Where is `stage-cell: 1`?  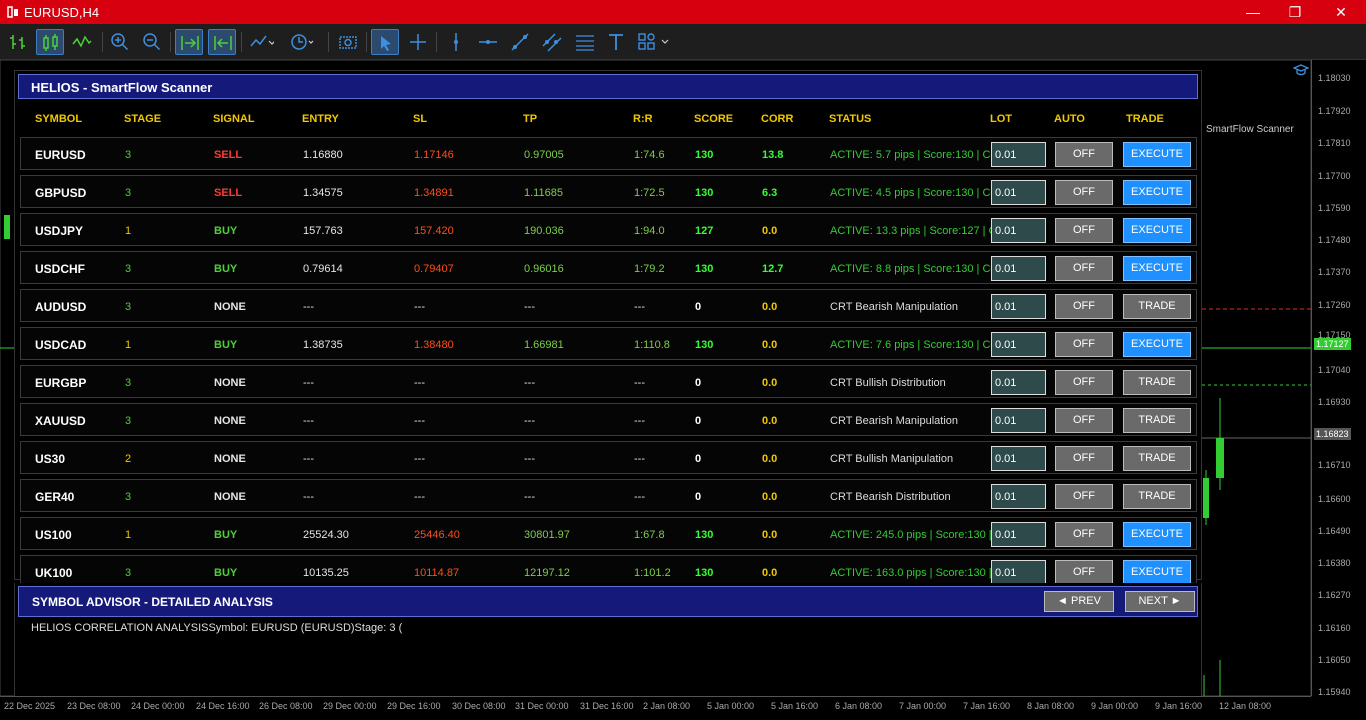 stage-cell: 1 is located at coordinates (128, 535).